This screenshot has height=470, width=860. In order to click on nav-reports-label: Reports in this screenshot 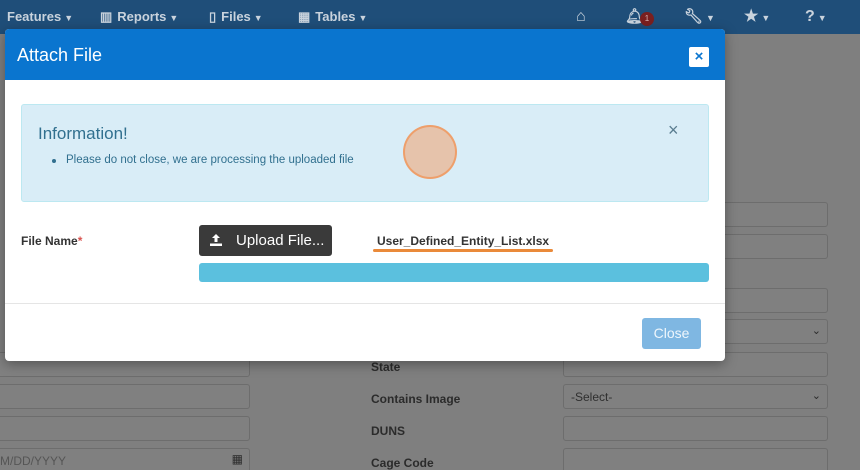, I will do `click(142, 16)`.